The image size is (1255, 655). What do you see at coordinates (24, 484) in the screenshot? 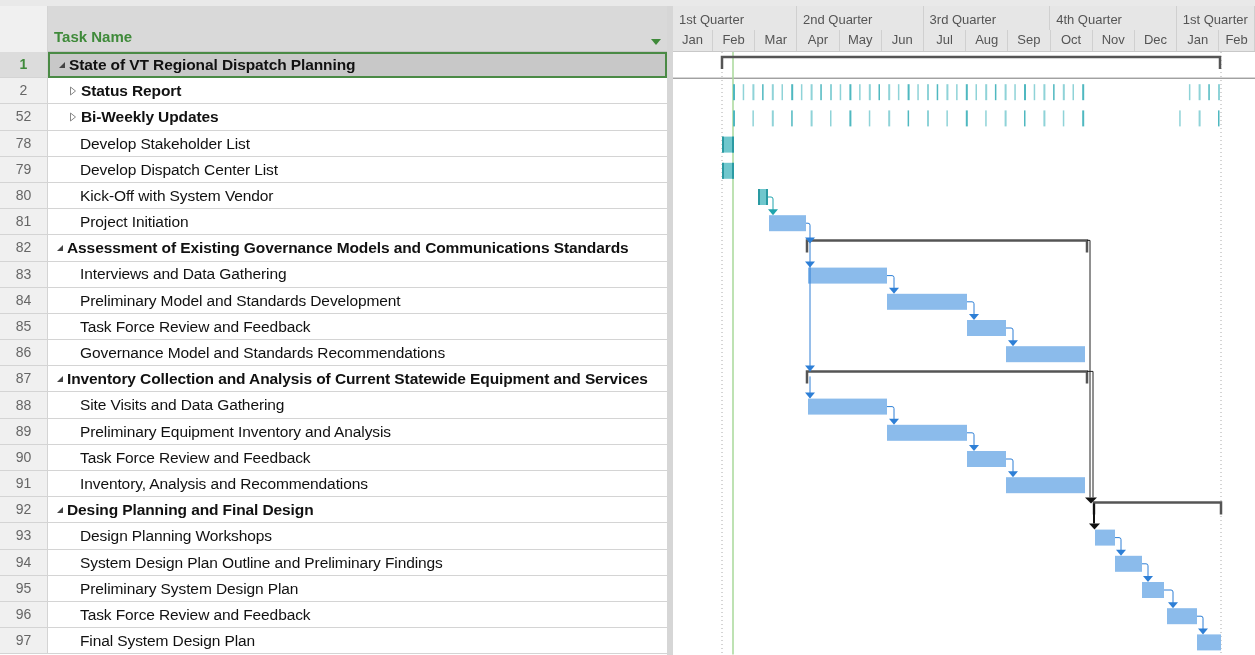
I see `row-number: 91` at bounding box center [24, 484].